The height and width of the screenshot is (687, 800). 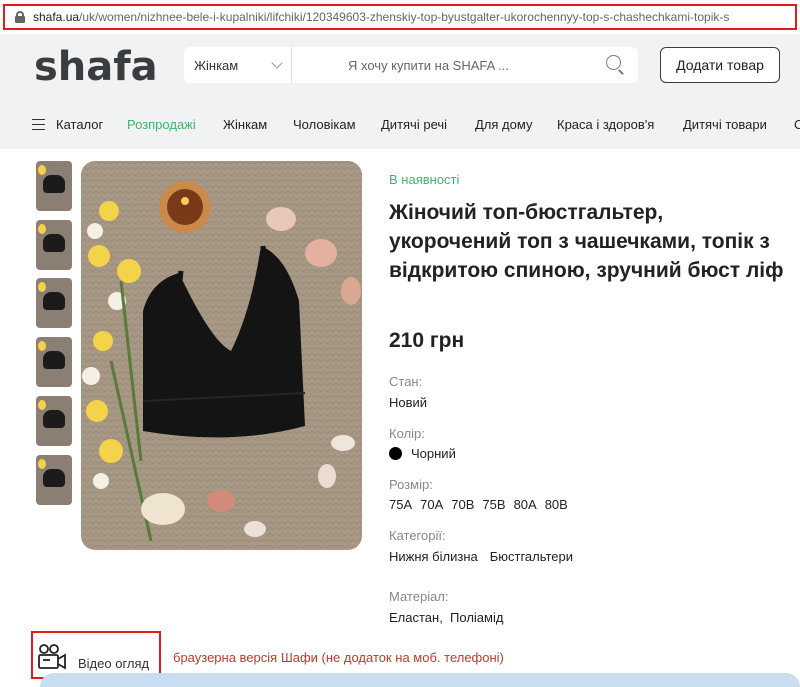 What do you see at coordinates (462, 504) in the screenshot?
I see `size-option: 70B` at bounding box center [462, 504].